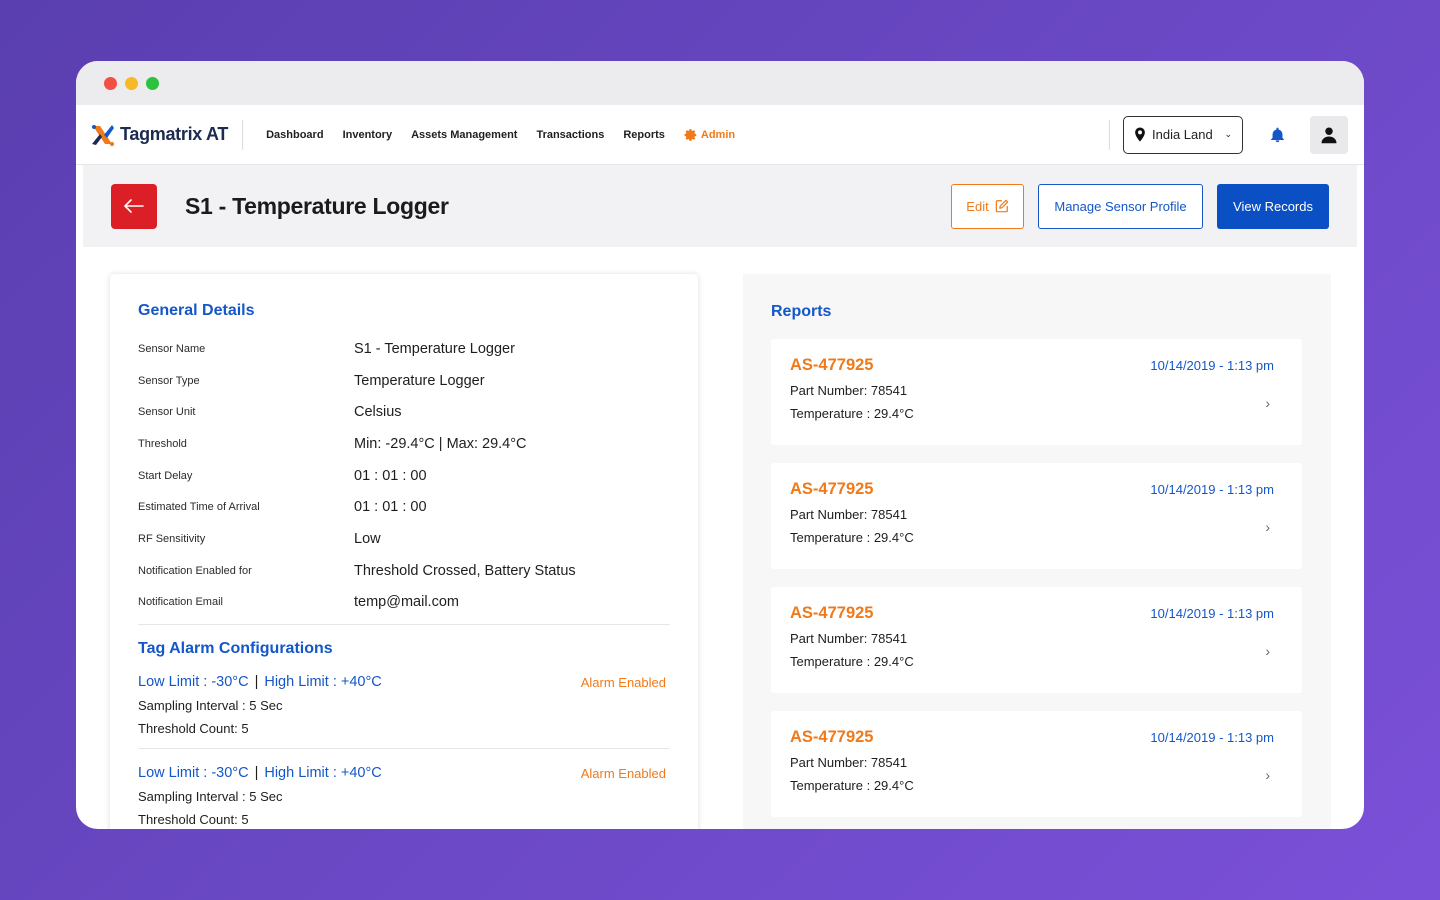 This screenshot has width=1440, height=900. I want to click on detail-label: Threshold, so click(162, 443).